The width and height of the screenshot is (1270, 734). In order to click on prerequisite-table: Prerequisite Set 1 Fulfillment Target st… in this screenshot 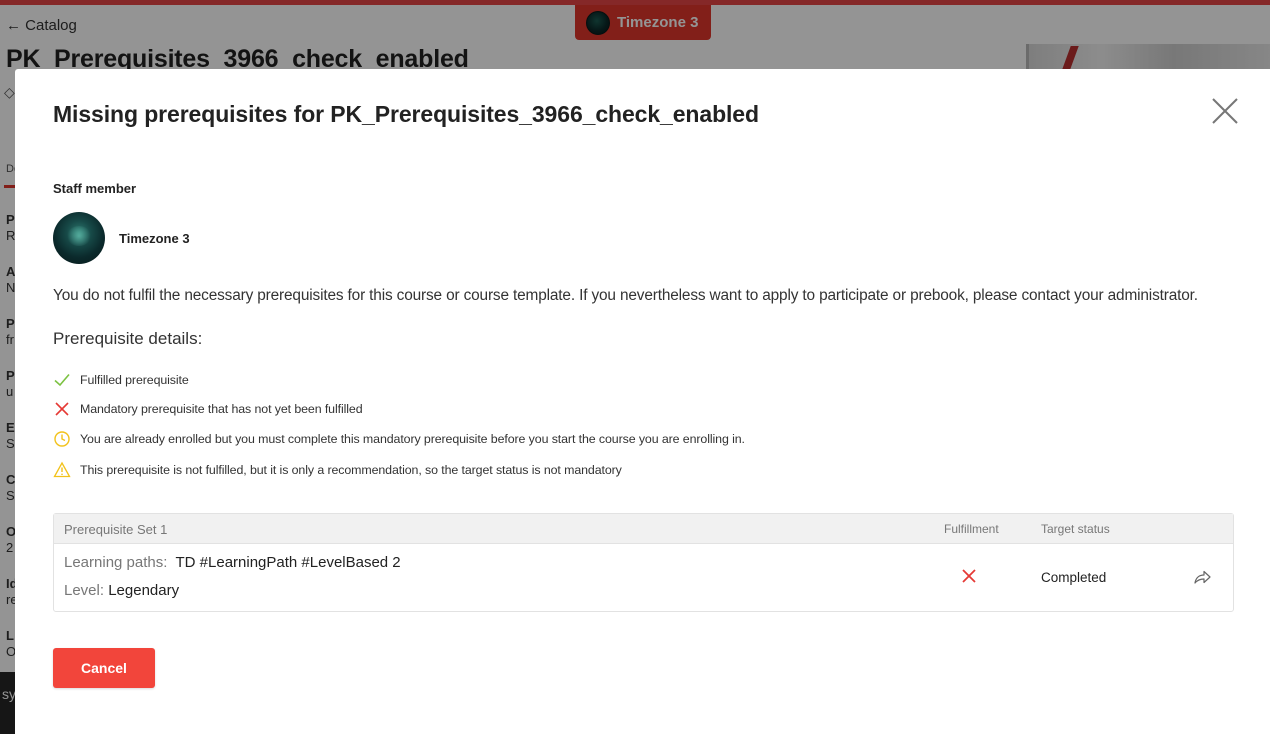, I will do `click(643, 562)`.